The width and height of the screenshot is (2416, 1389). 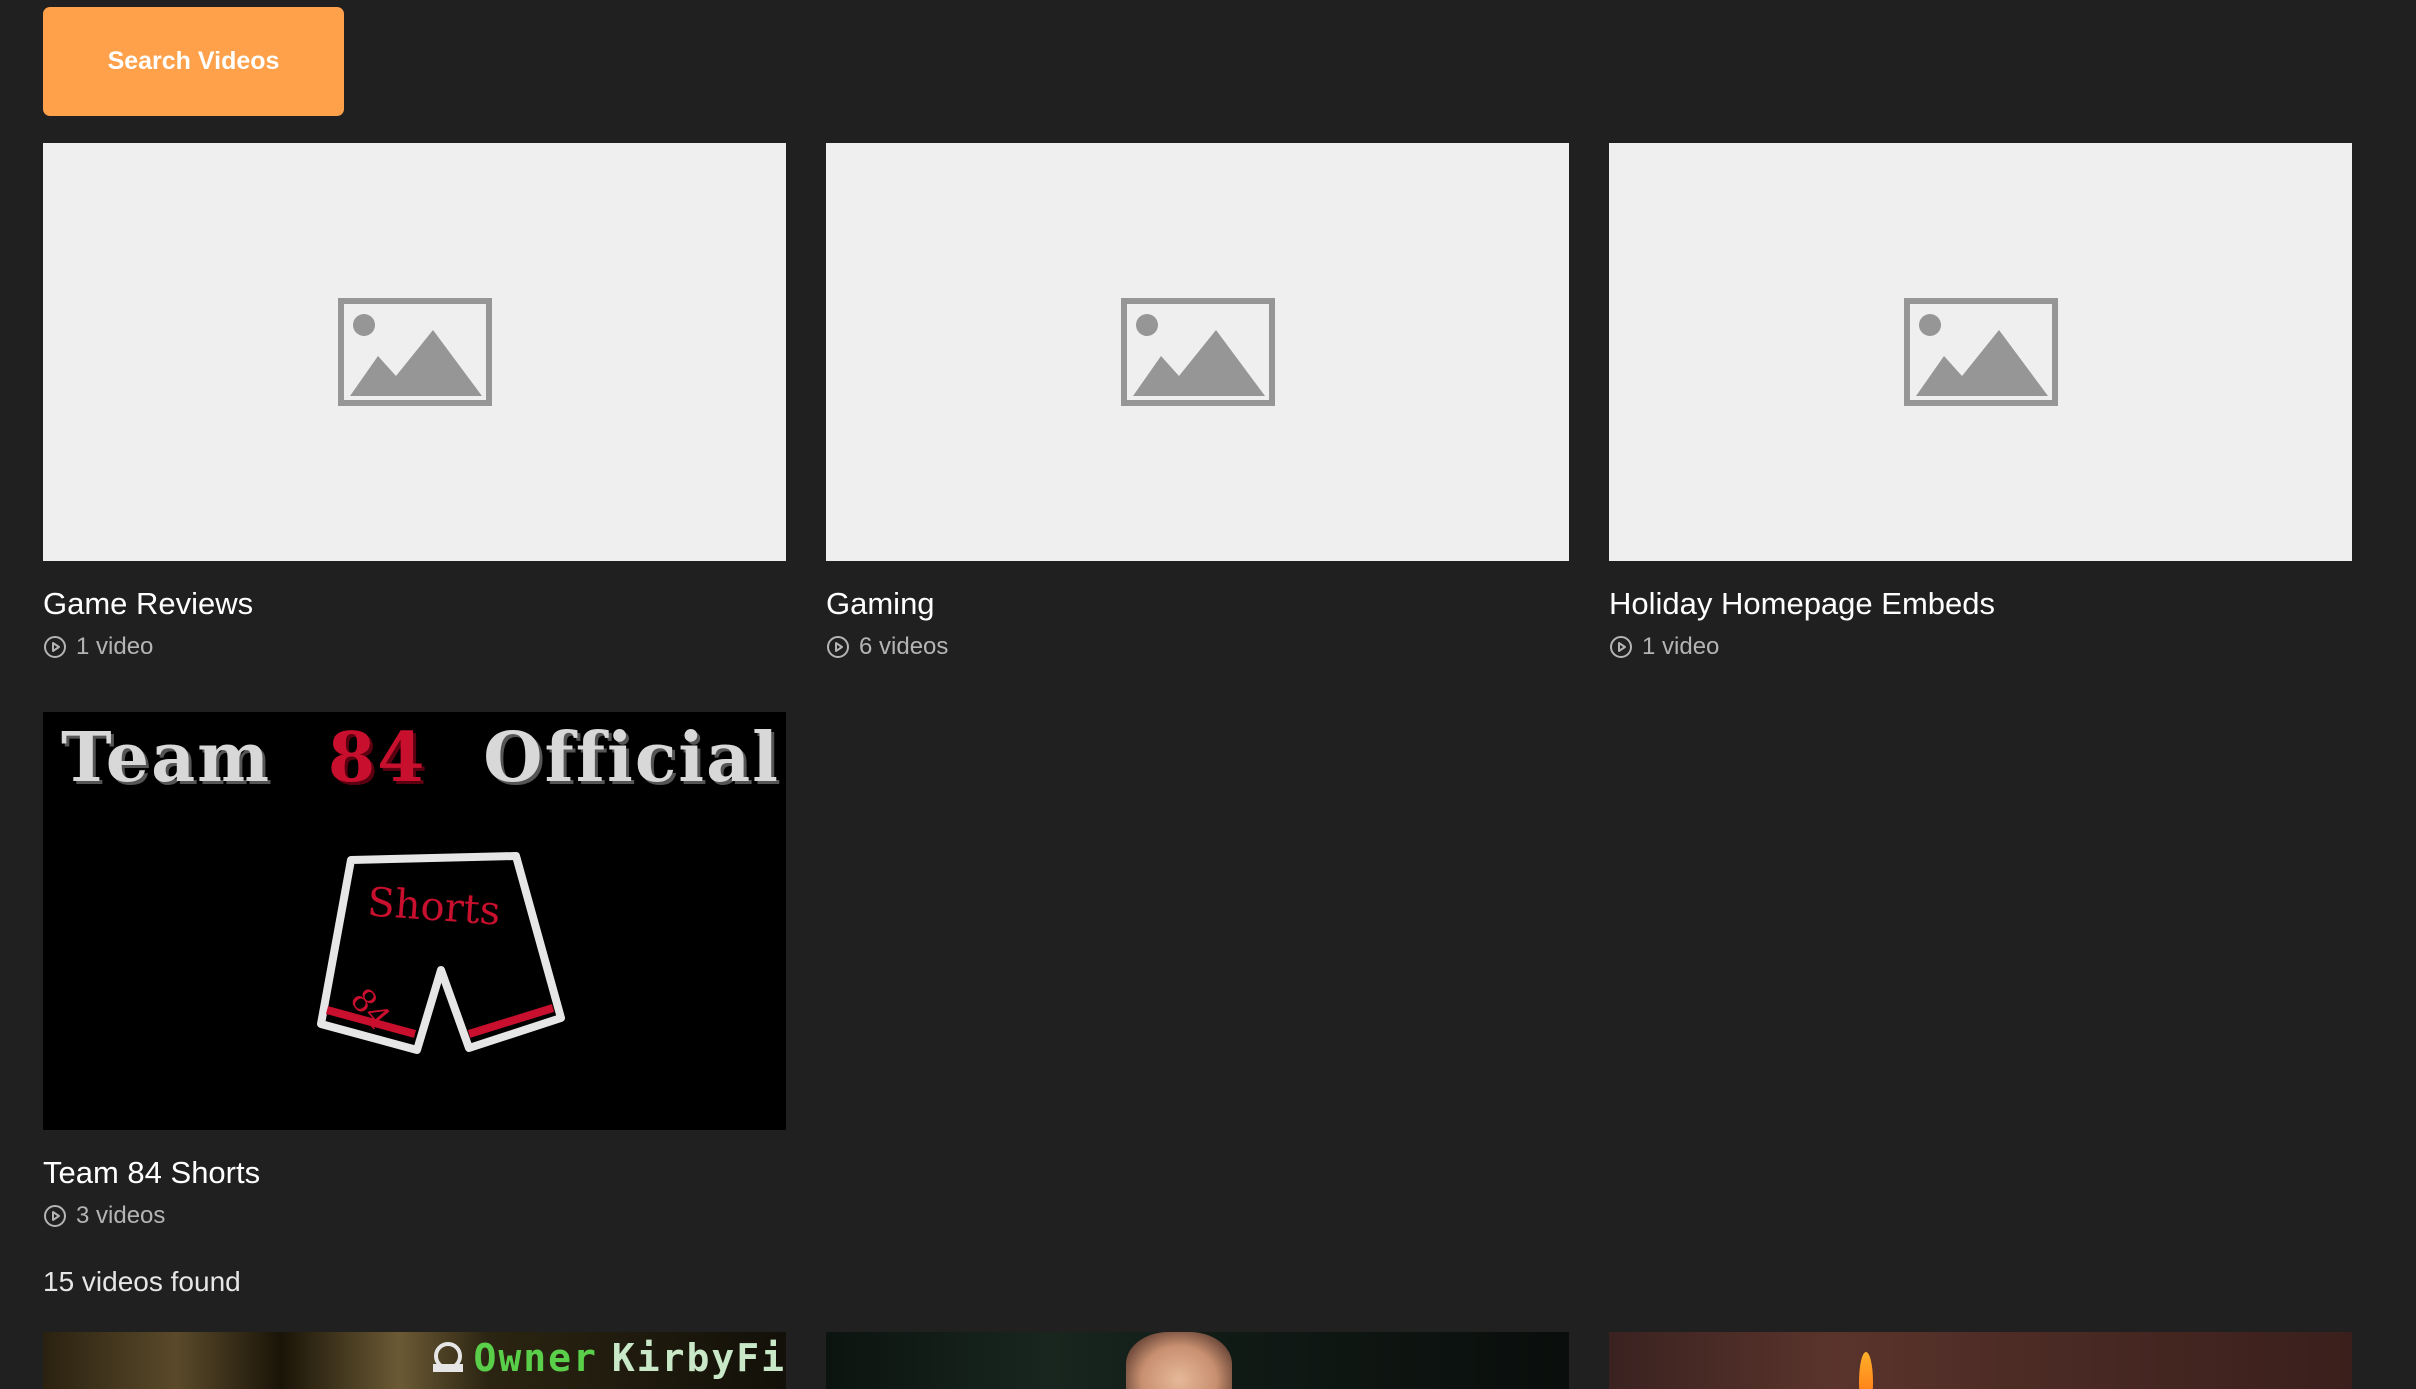 I want to click on user-icon, so click(x=448, y=1357).